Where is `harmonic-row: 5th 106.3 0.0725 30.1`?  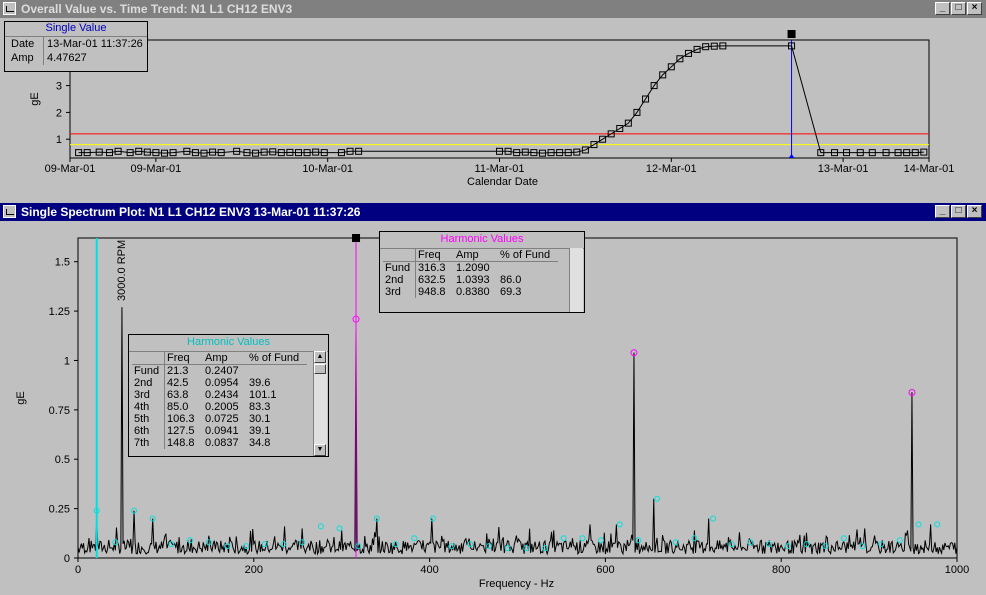 harmonic-row: 5th 106.3 0.0725 30.1 is located at coordinates (219, 419).